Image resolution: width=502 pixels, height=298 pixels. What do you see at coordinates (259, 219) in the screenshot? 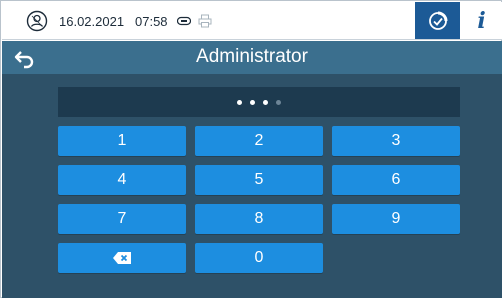
I see `key-8: 8` at bounding box center [259, 219].